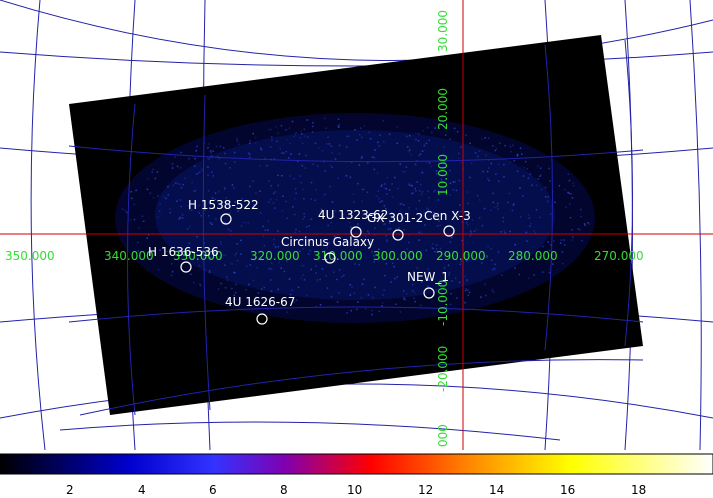  What do you see at coordinates (443, 435) in the screenshot?
I see `lat-label-bottom: 000` at bounding box center [443, 435].